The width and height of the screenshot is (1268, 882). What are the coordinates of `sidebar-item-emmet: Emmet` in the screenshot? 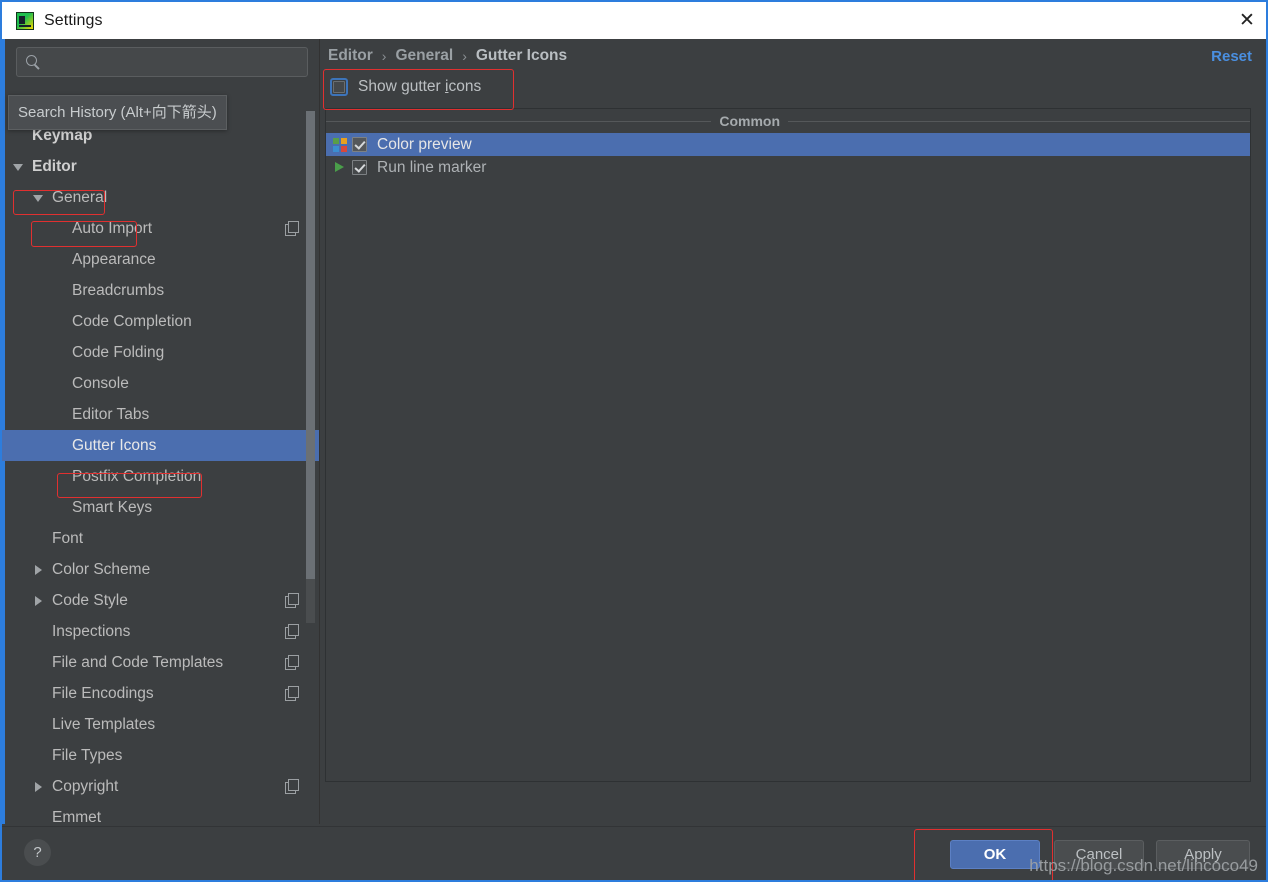 It's located at (160, 813).